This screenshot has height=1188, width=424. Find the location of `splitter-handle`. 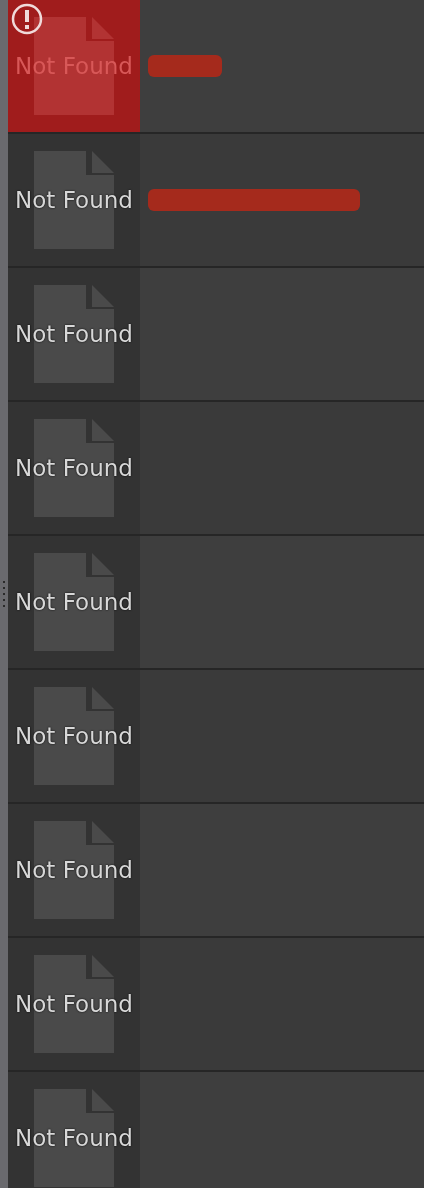

splitter-handle is located at coordinates (4, 594).